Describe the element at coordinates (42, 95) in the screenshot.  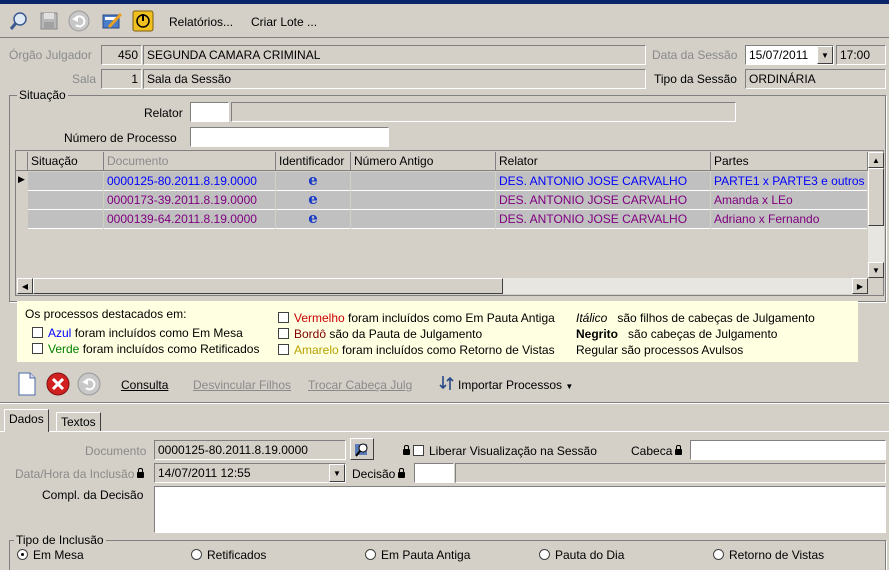
I see `situacao-title: Situação` at that location.